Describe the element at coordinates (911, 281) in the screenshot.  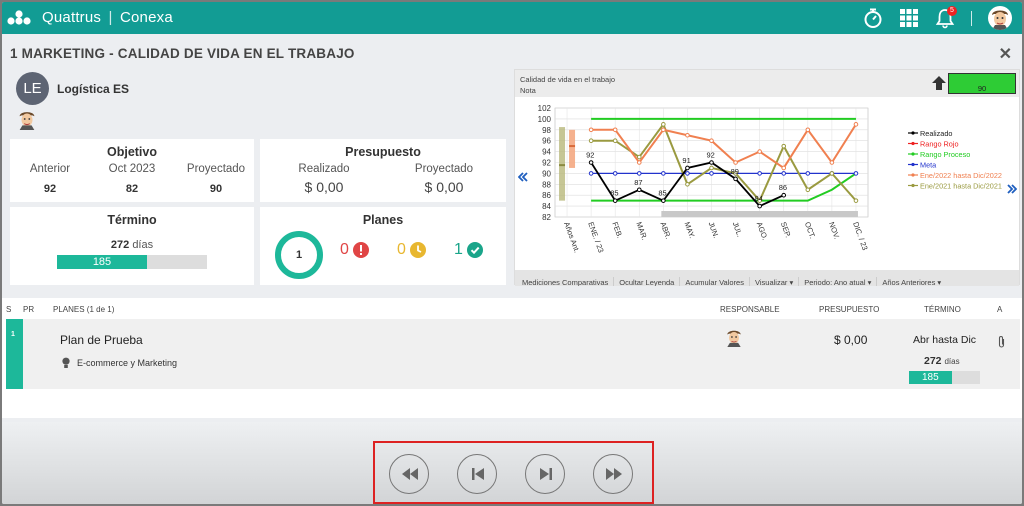
I see `tab-anos-anteriores: Años Anteriores ▾` at that location.